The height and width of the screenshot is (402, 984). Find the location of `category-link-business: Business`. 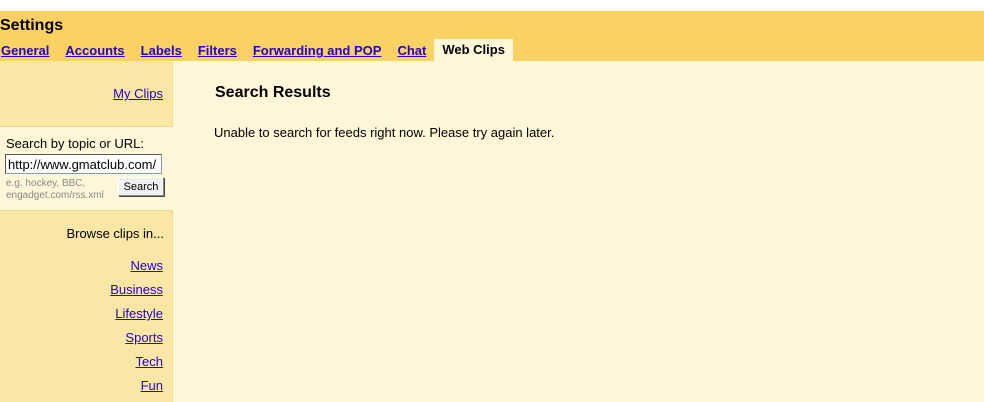

category-link-business: Business is located at coordinates (136, 290).